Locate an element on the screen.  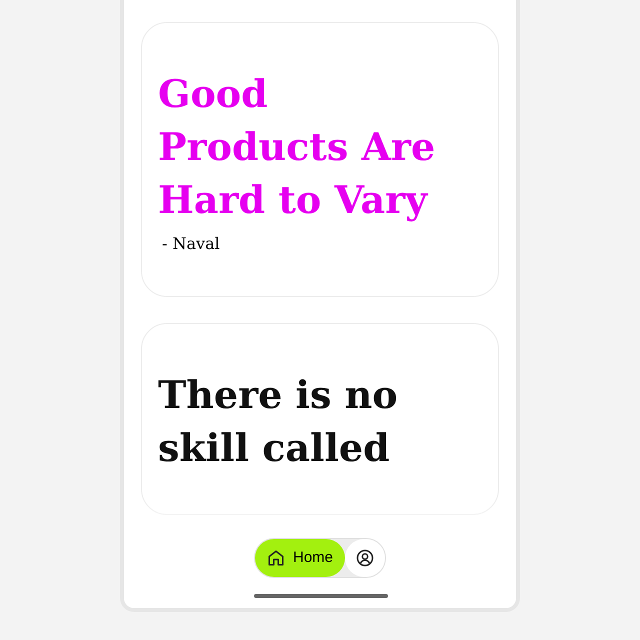
quote-text: Good Products Are Hard to Vary is located at coordinates (297, 147).